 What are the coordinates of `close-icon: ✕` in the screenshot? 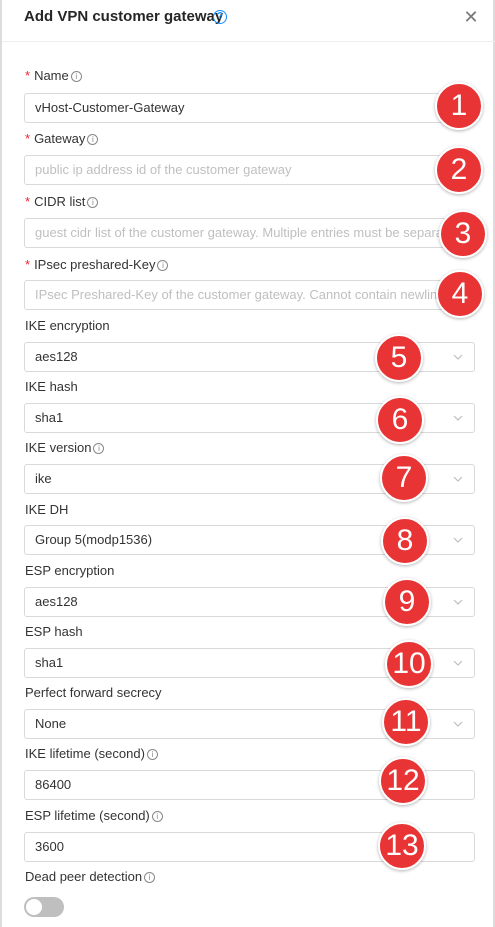 It's located at (471, 17).